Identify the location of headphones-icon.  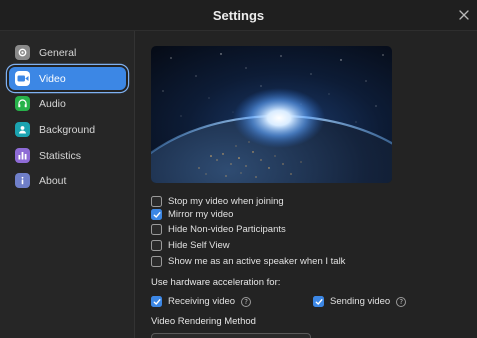
(22, 103).